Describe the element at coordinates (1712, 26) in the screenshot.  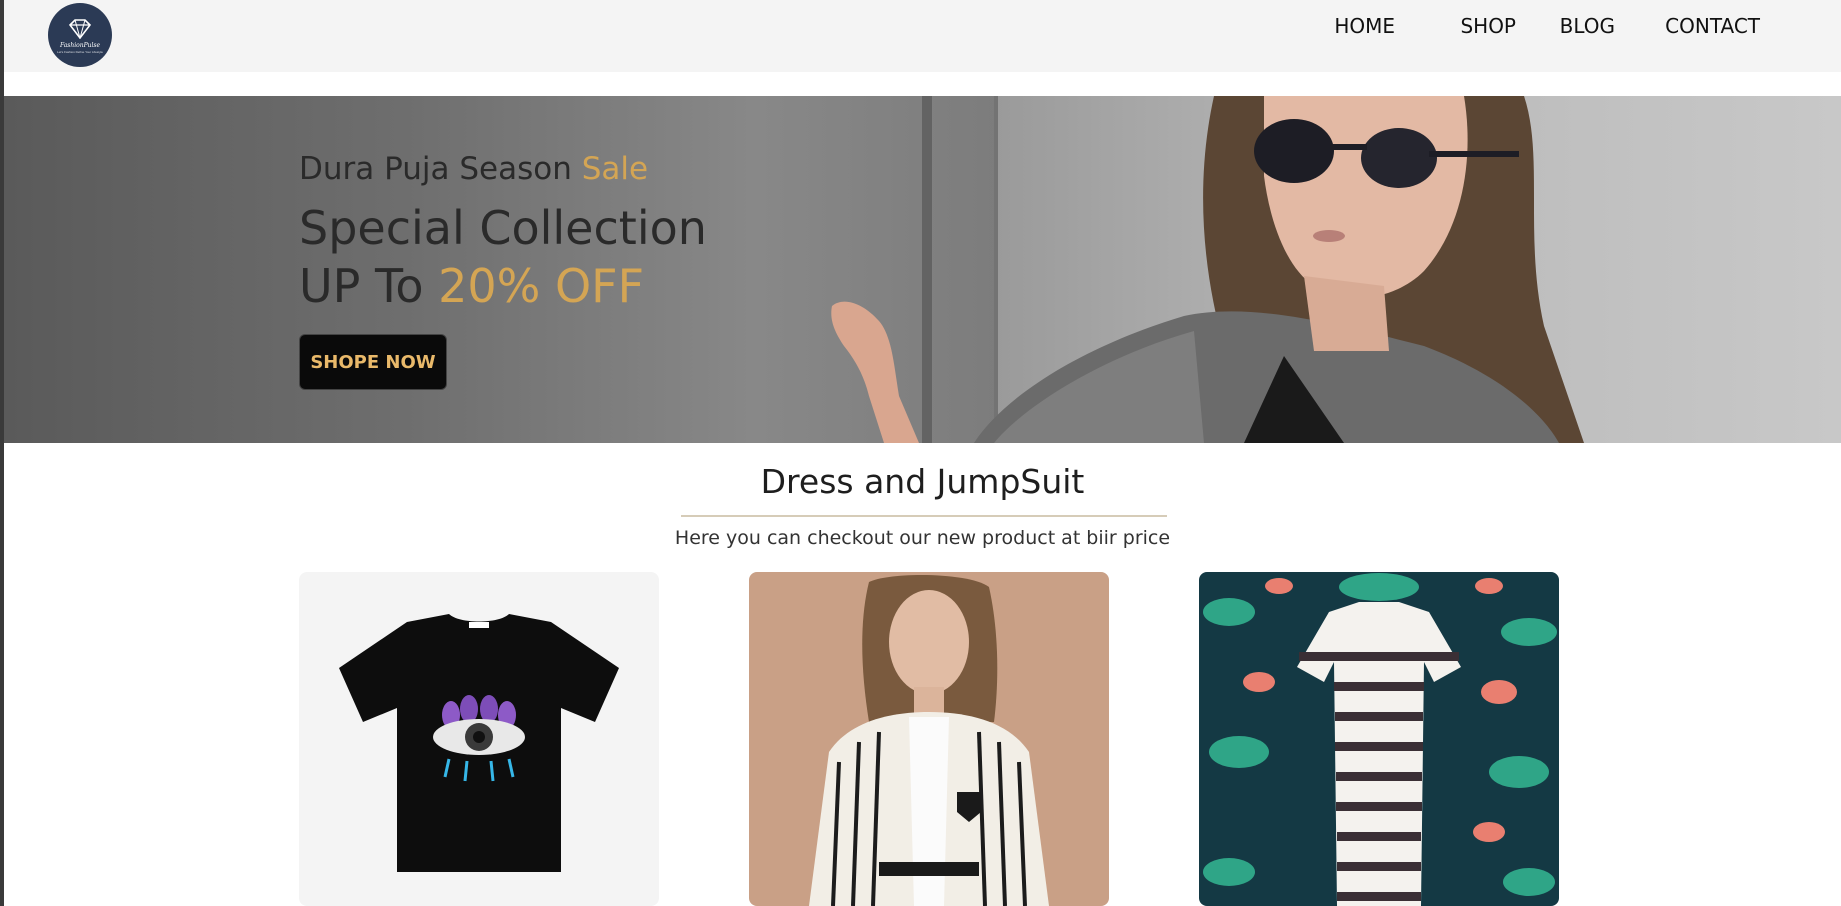
I see `nav-contact: CONTACT` at that location.